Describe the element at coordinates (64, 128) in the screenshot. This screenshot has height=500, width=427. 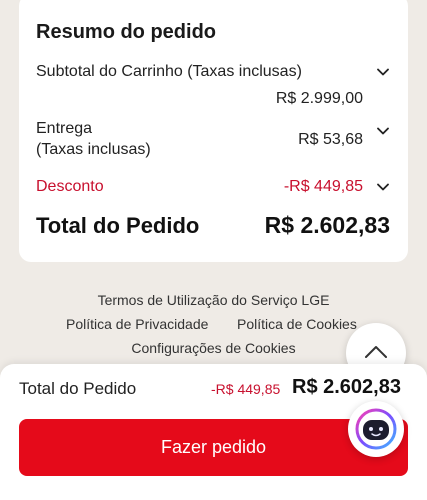
I see `delivery-label-line1: Entrega` at that location.